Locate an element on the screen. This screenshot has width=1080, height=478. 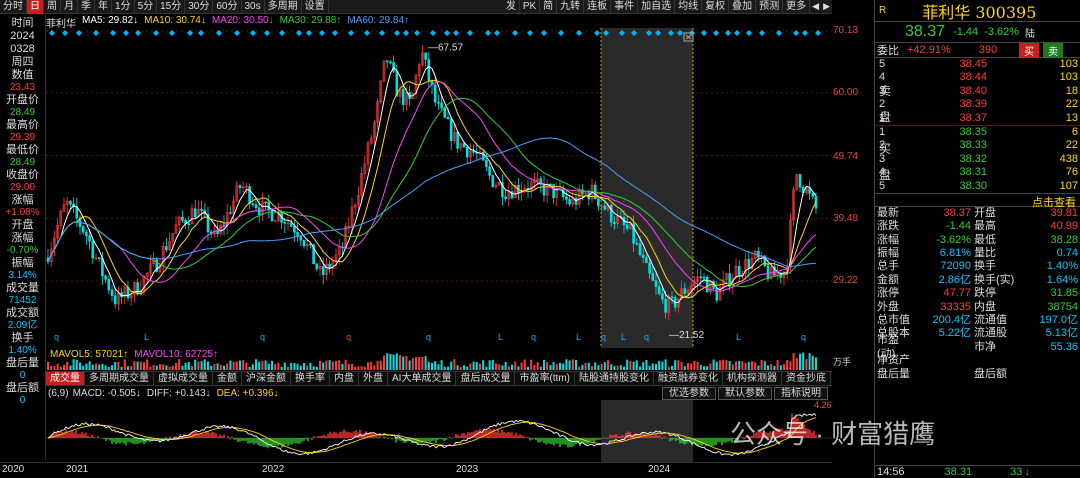
macd-chart: 4.26 is located at coordinates (439, 431).